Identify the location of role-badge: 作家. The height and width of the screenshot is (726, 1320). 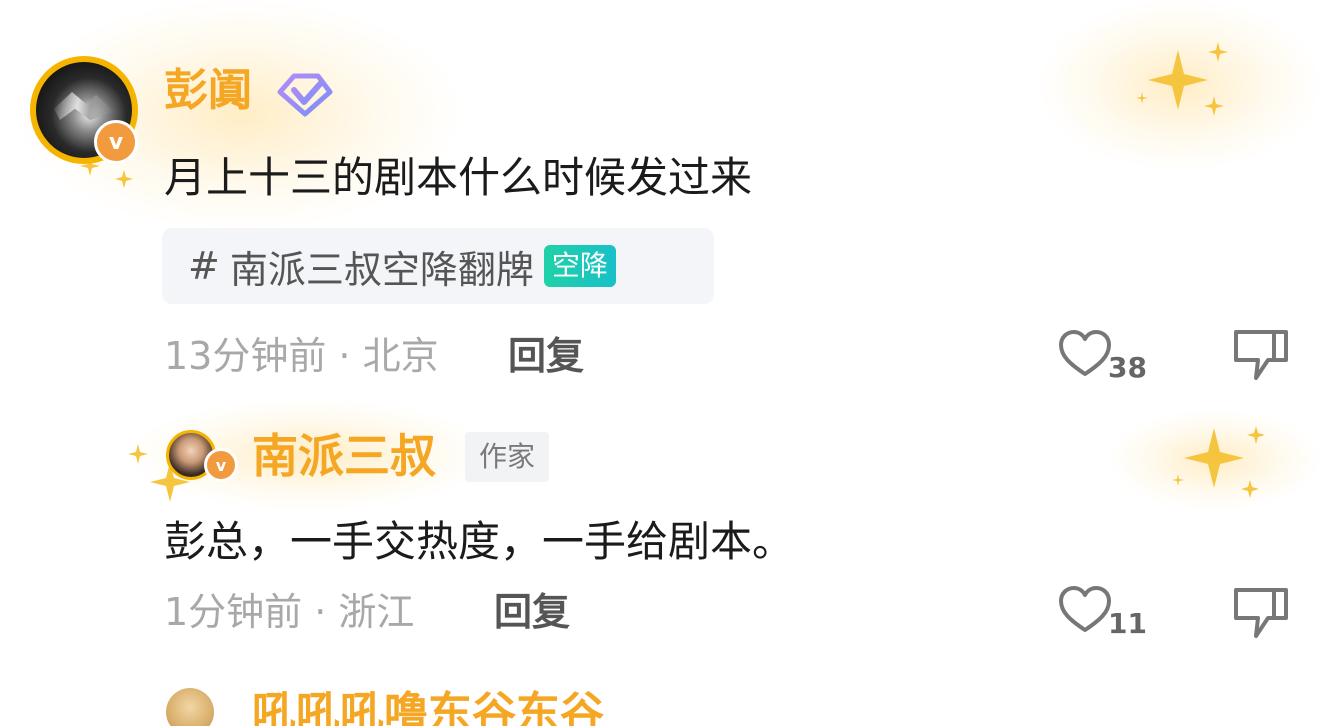
(507, 457).